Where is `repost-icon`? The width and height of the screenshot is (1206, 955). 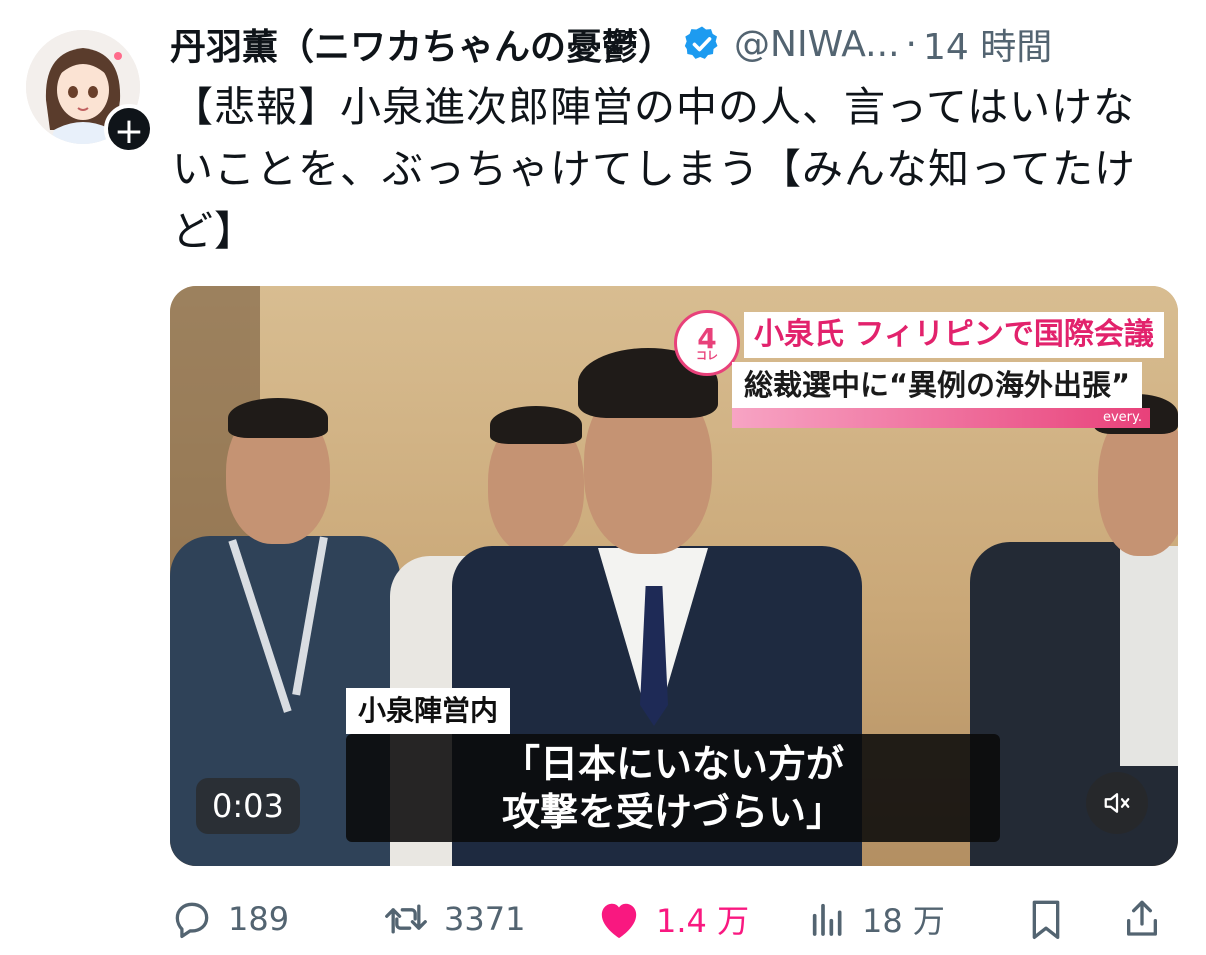
repost-icon is located at coordinates (406, 919).